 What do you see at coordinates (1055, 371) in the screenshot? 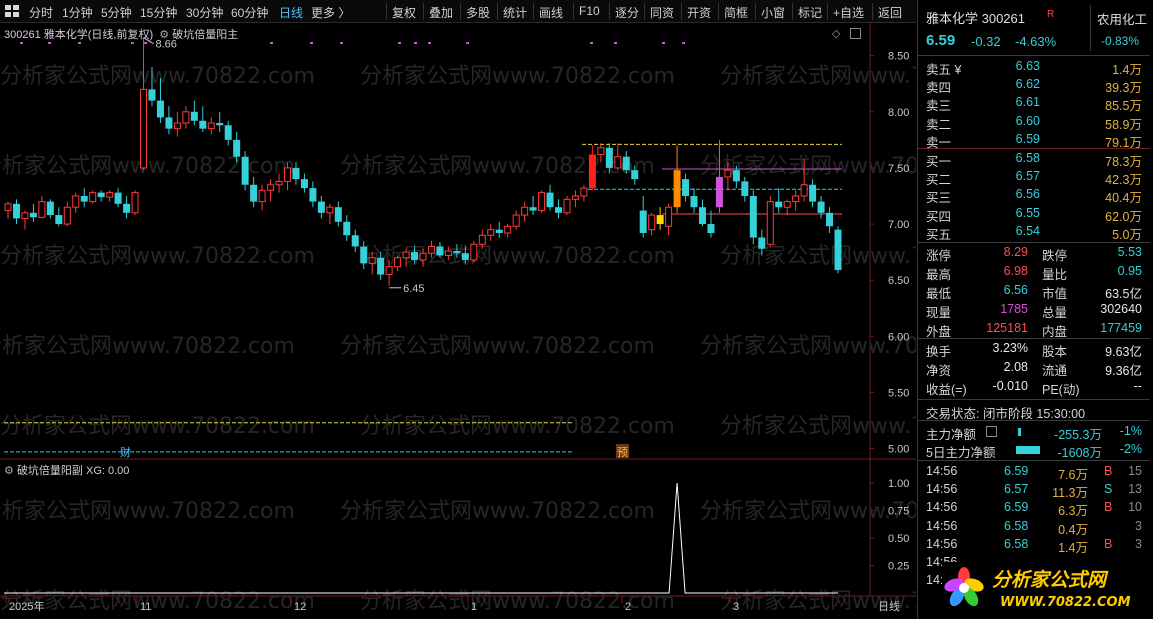
I see `stat-key: 流通` at bounding box center [1055, 371].